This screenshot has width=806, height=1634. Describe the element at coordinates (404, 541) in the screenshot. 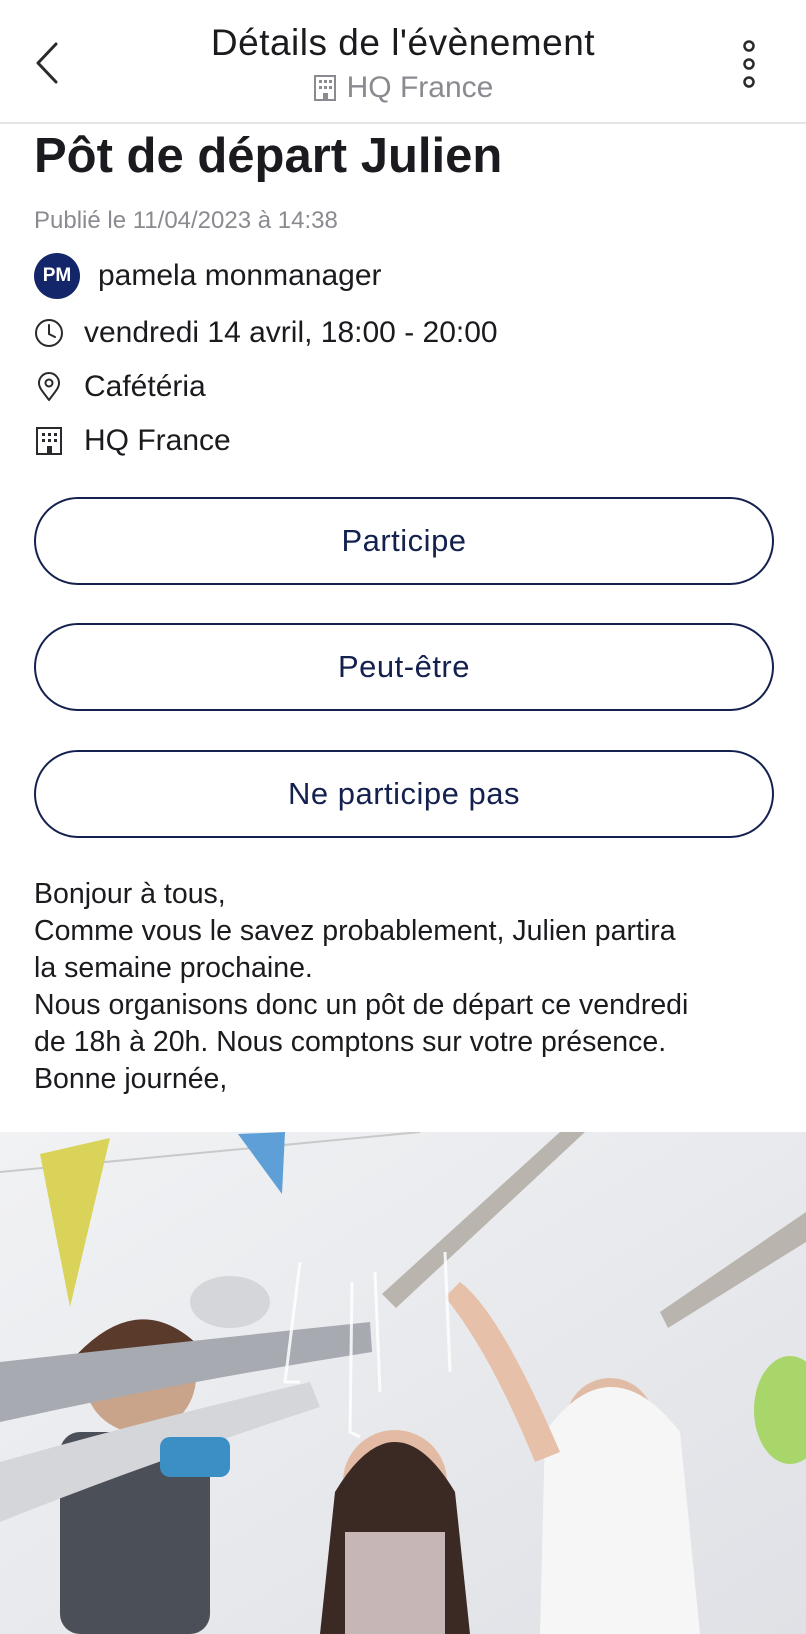

I see `participate-button: Participe` at that location.